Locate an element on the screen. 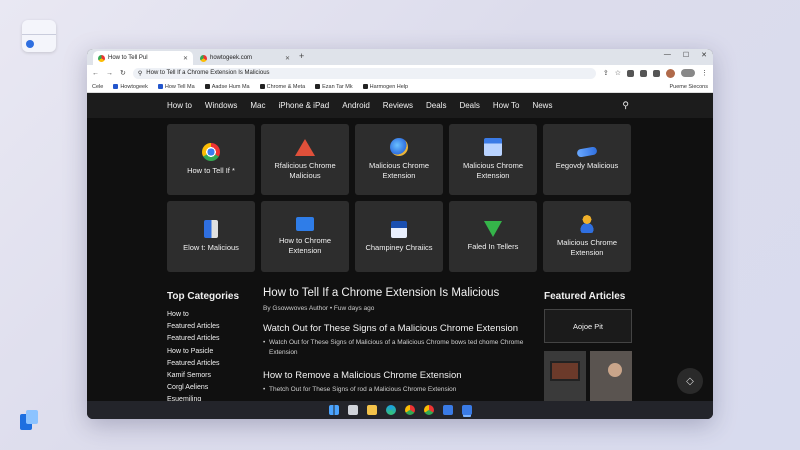  bookmark-item: Howtogeek is located at coordinates (130, 87).